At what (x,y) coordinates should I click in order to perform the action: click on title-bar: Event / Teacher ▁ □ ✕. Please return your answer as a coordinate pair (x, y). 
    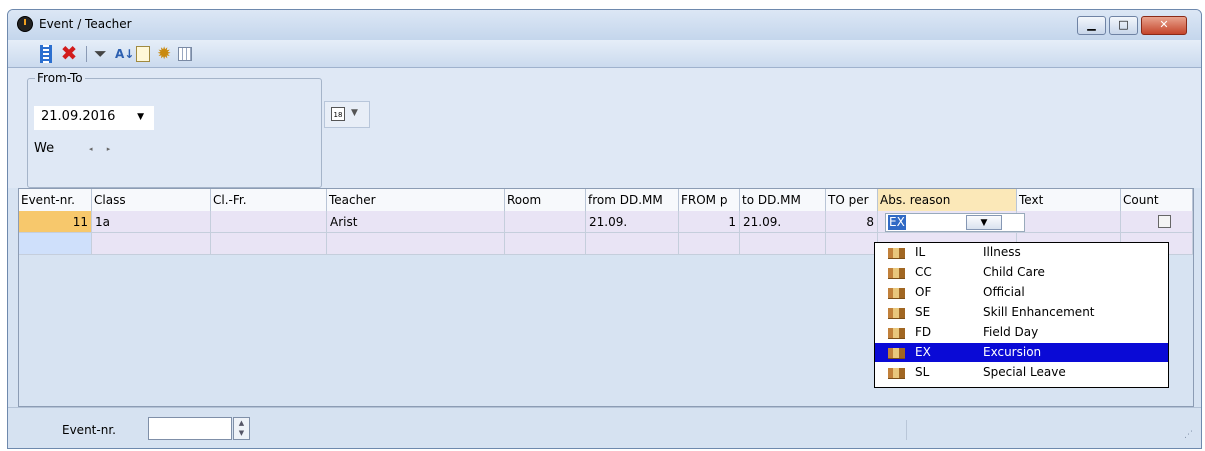
    Looking at the image, I should click on (604, 25).